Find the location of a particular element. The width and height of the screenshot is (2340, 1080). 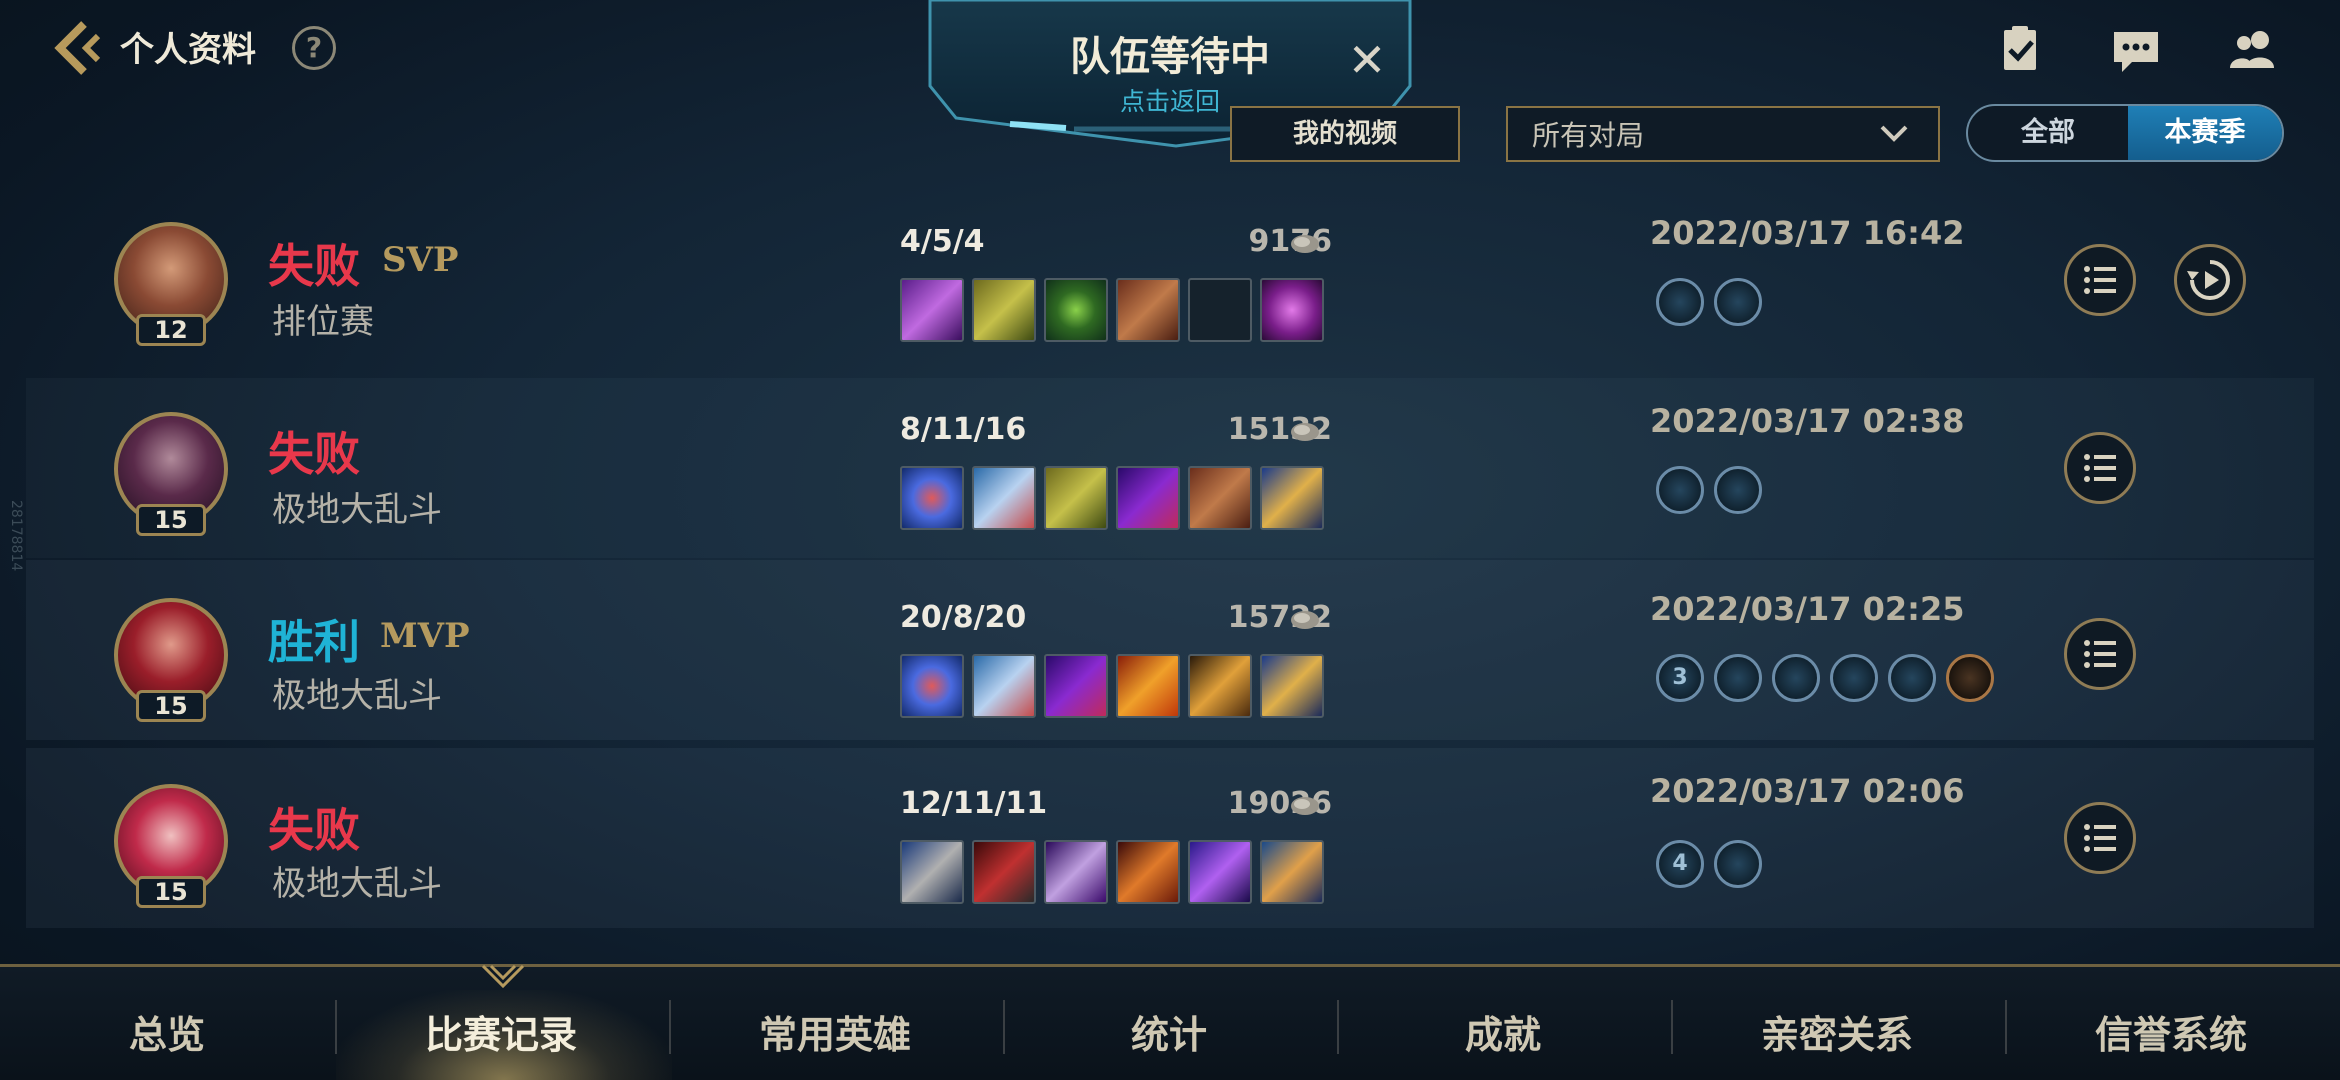

back-arrow-icon is located at coordinates (78, 48).